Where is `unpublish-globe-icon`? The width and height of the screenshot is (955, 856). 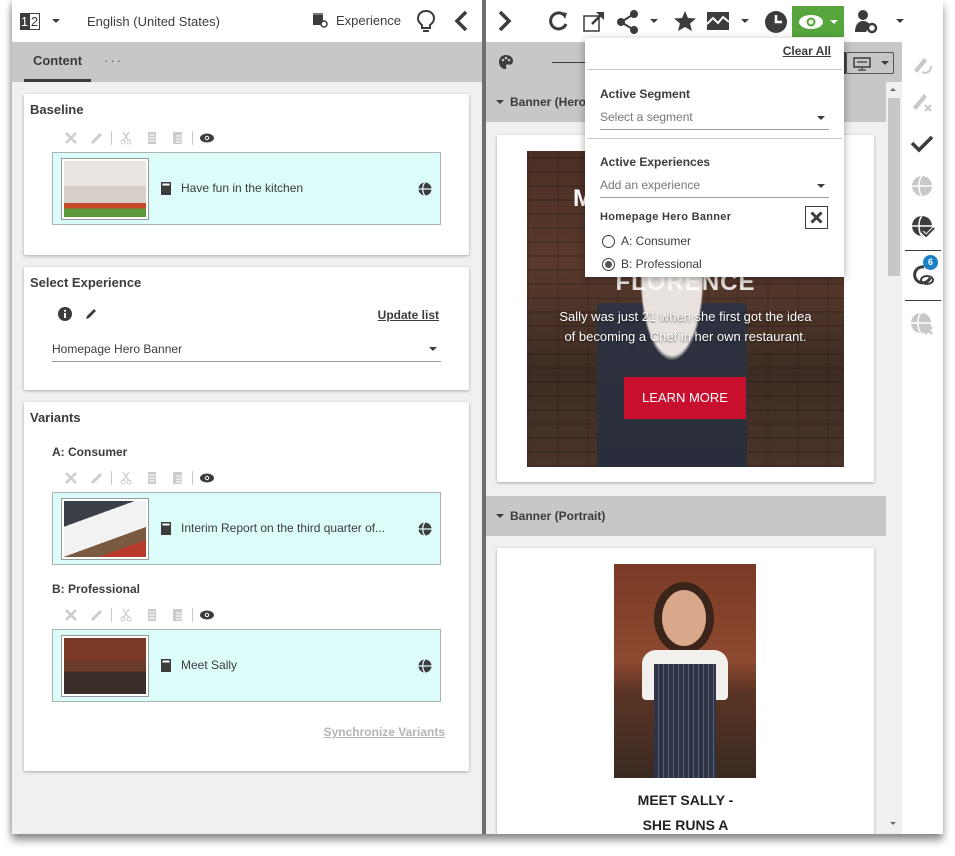
unpublish-globe-icon is located at coordinates (922, 323).